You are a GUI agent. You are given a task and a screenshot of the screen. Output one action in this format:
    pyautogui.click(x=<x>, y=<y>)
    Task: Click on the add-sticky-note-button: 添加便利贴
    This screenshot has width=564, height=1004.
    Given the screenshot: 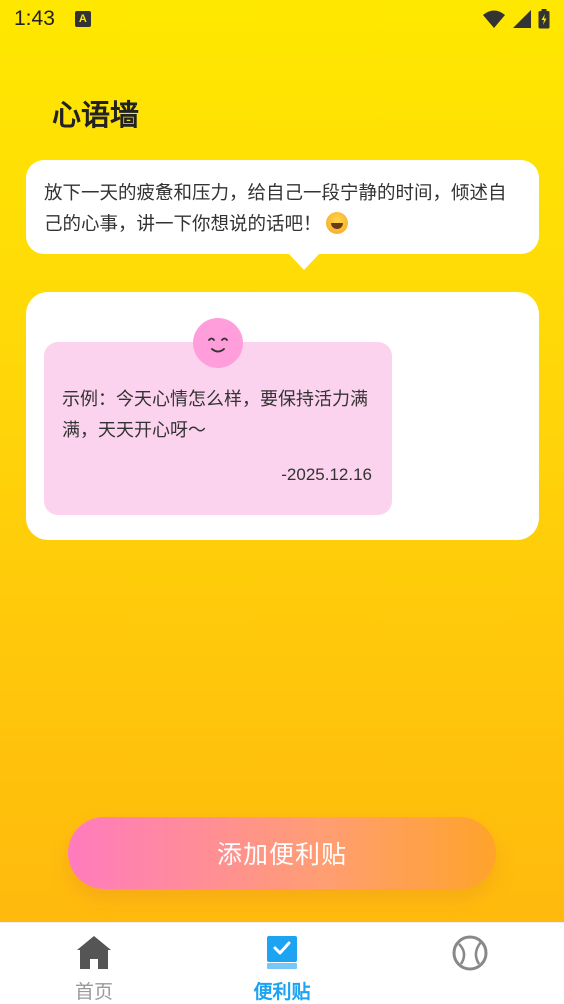 What is the action you would take?
    pyautogui.click(x=282, y=853)
    